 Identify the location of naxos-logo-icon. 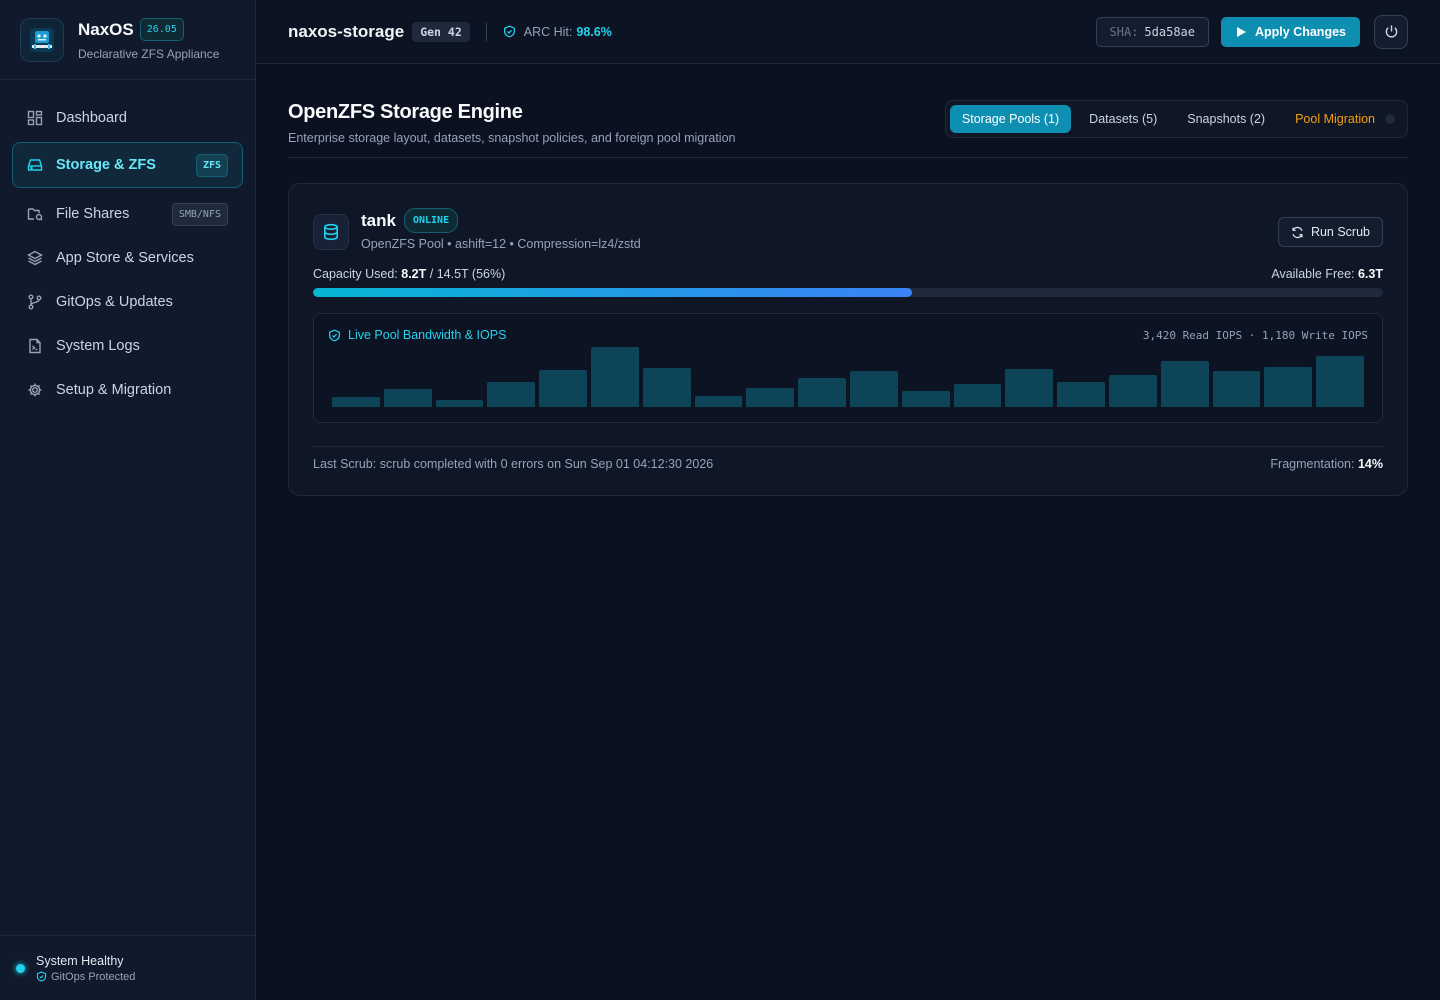
(42, 39).